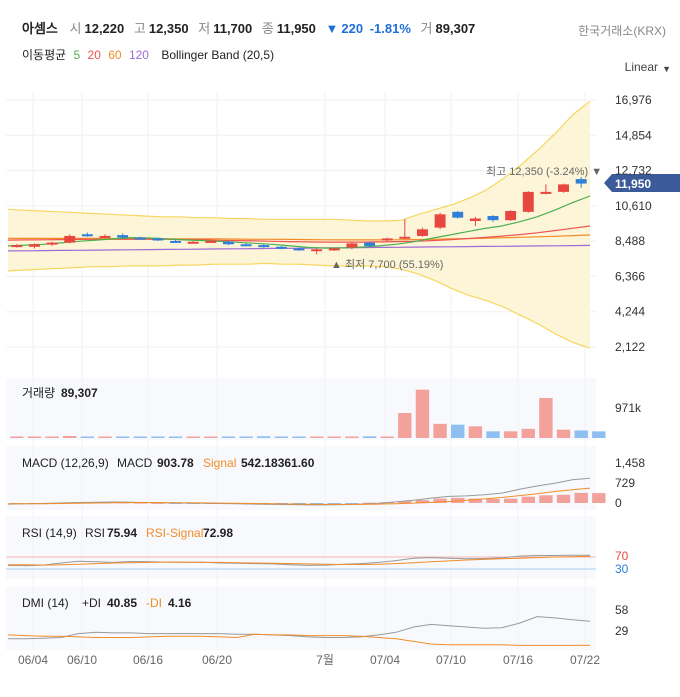 The width and height of the screenshot is (680, 697). Describe the element at coordinates (138, 55) in the screenshot. I see `ma120-label: 120` at that location.